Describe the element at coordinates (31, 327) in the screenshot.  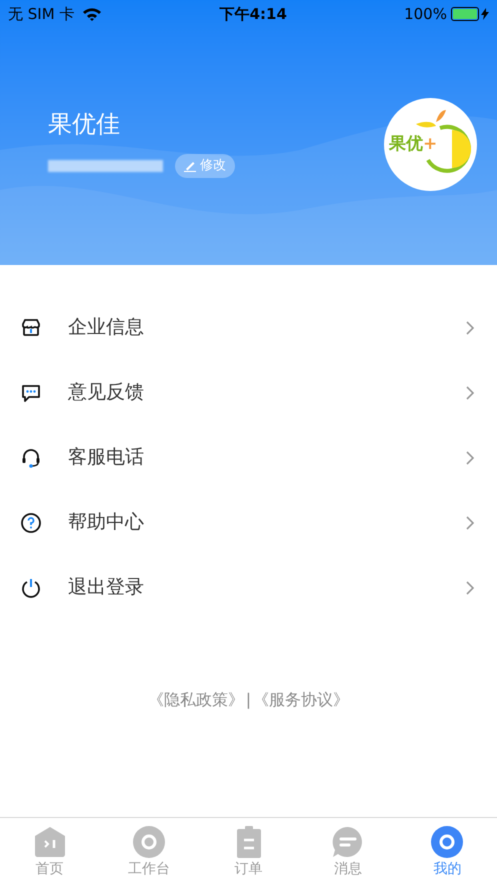
I see `store-icon` at that location.